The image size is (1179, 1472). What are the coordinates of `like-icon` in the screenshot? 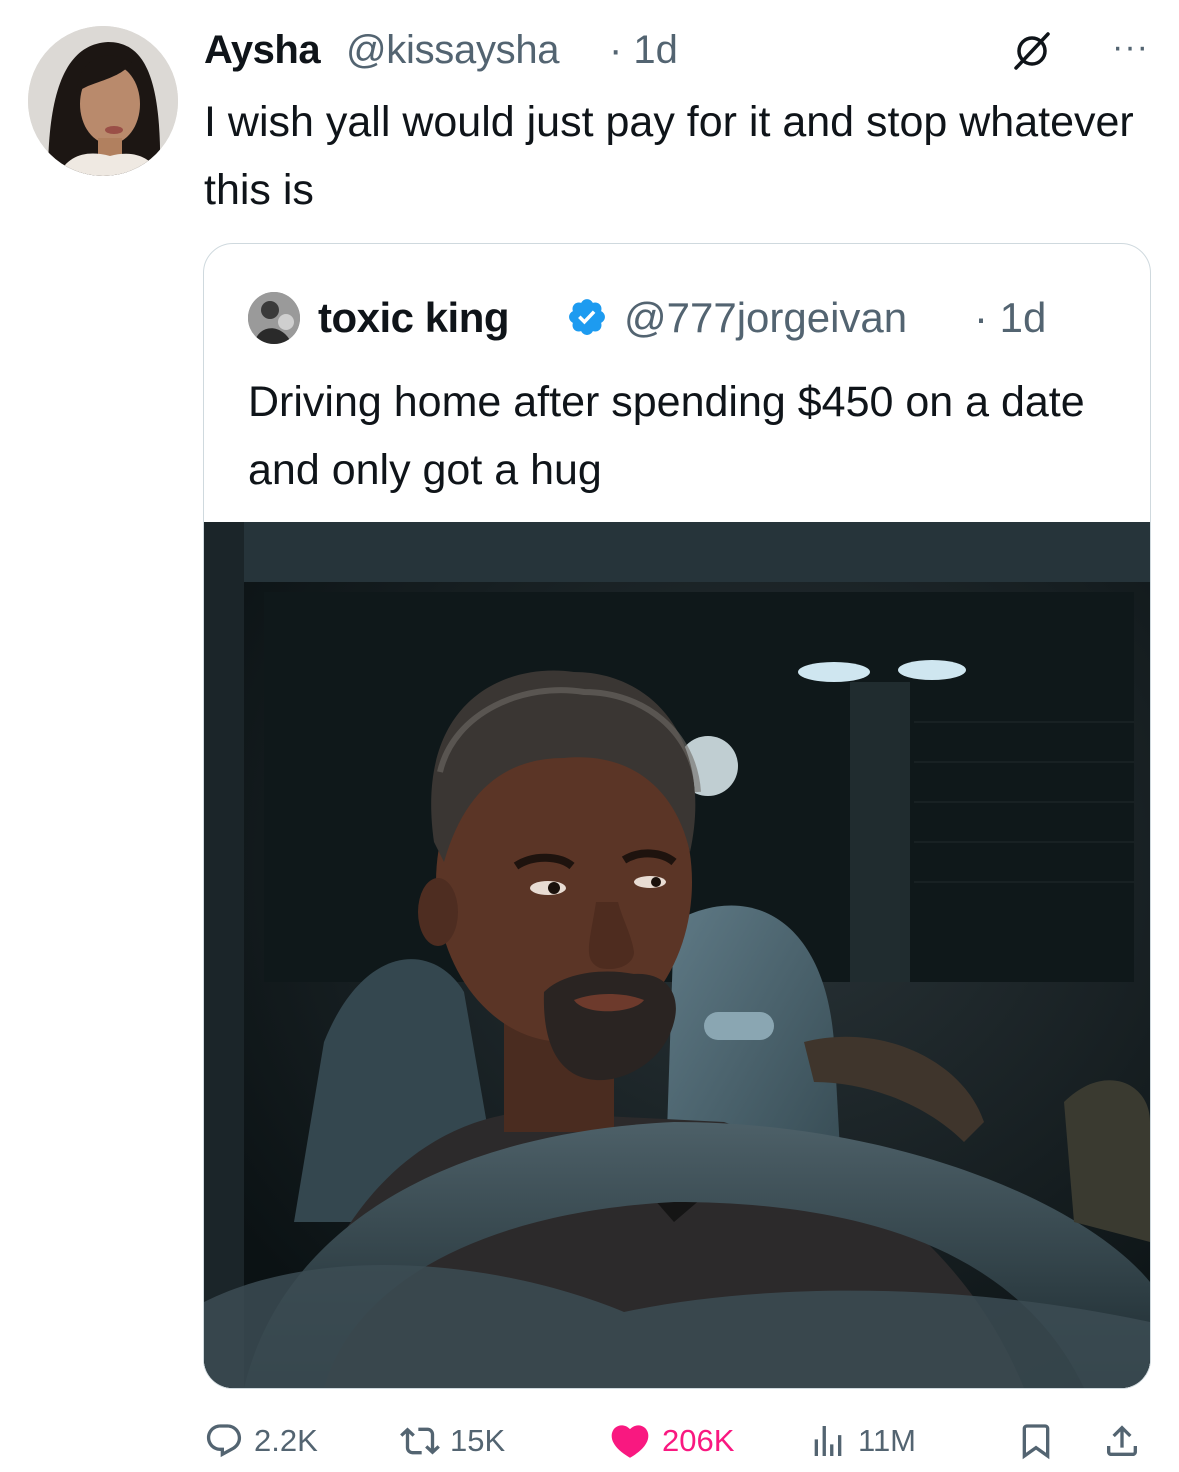 It's located at (630, 1441).